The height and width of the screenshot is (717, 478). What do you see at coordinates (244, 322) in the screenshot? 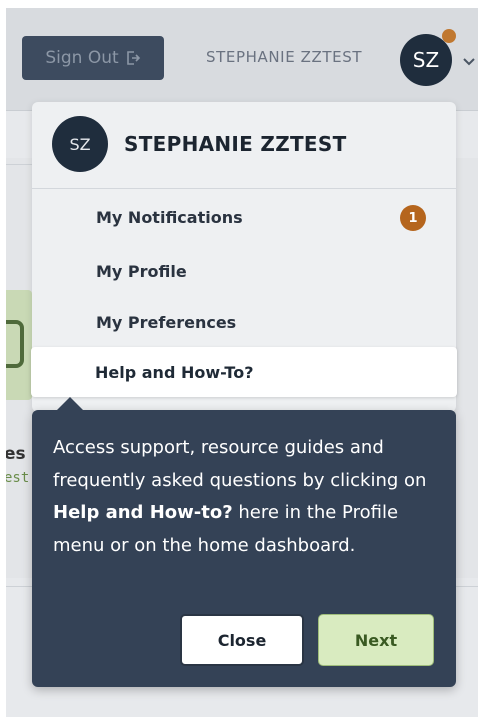
I see `menu-item-my-preferences: My Preferences` at bounding box center [244, 322].